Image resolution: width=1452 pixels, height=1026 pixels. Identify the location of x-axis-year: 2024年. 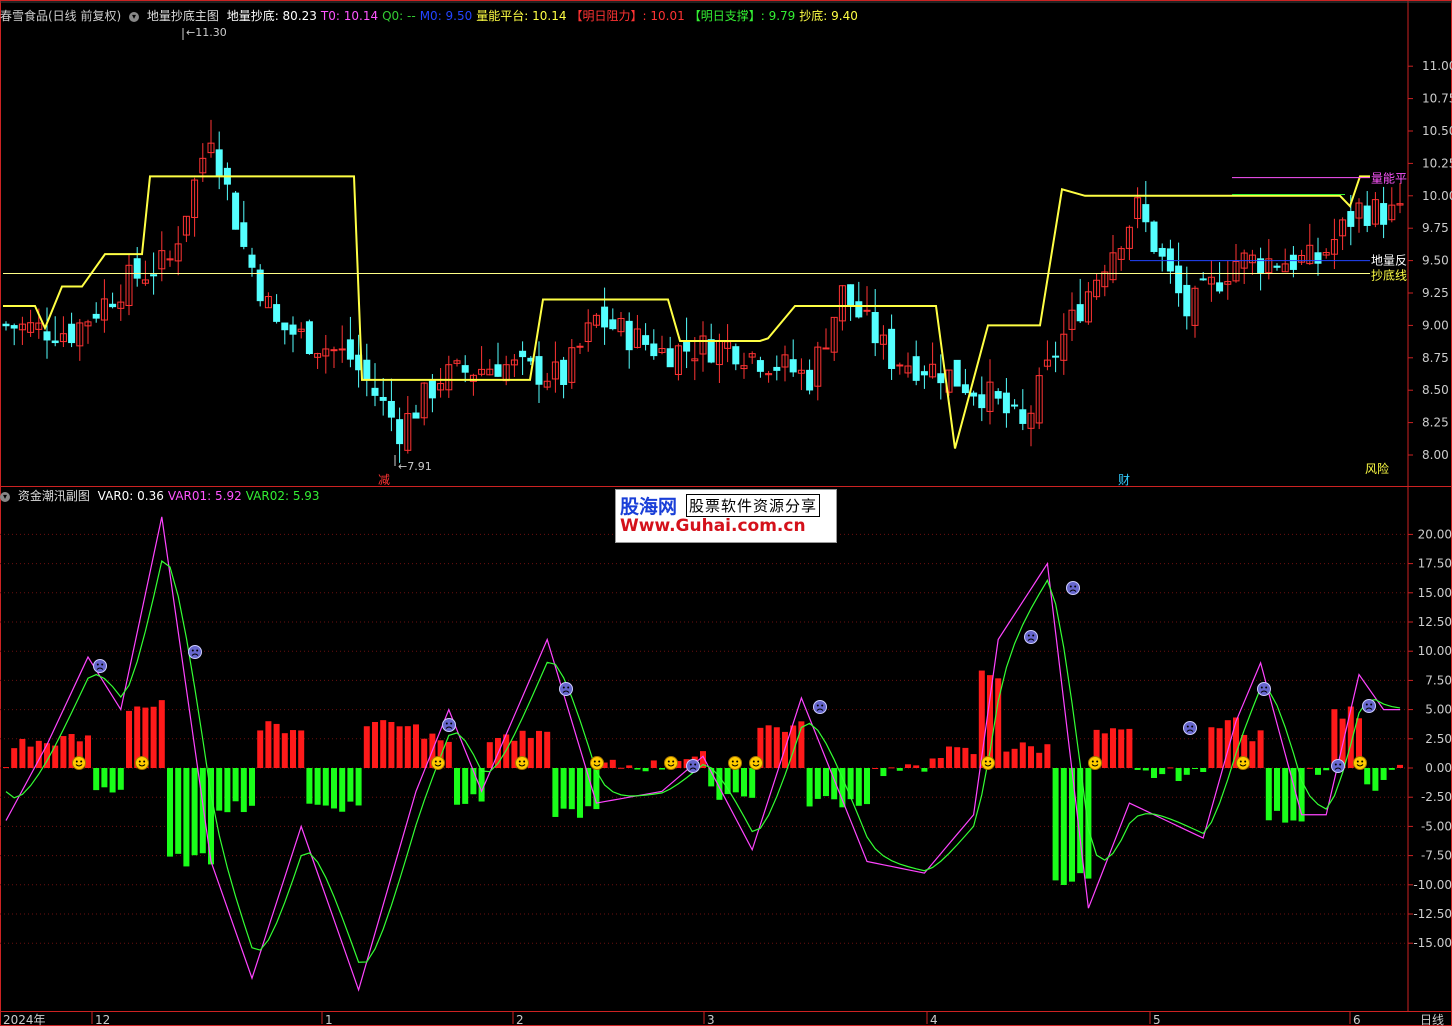
(24, 1019).